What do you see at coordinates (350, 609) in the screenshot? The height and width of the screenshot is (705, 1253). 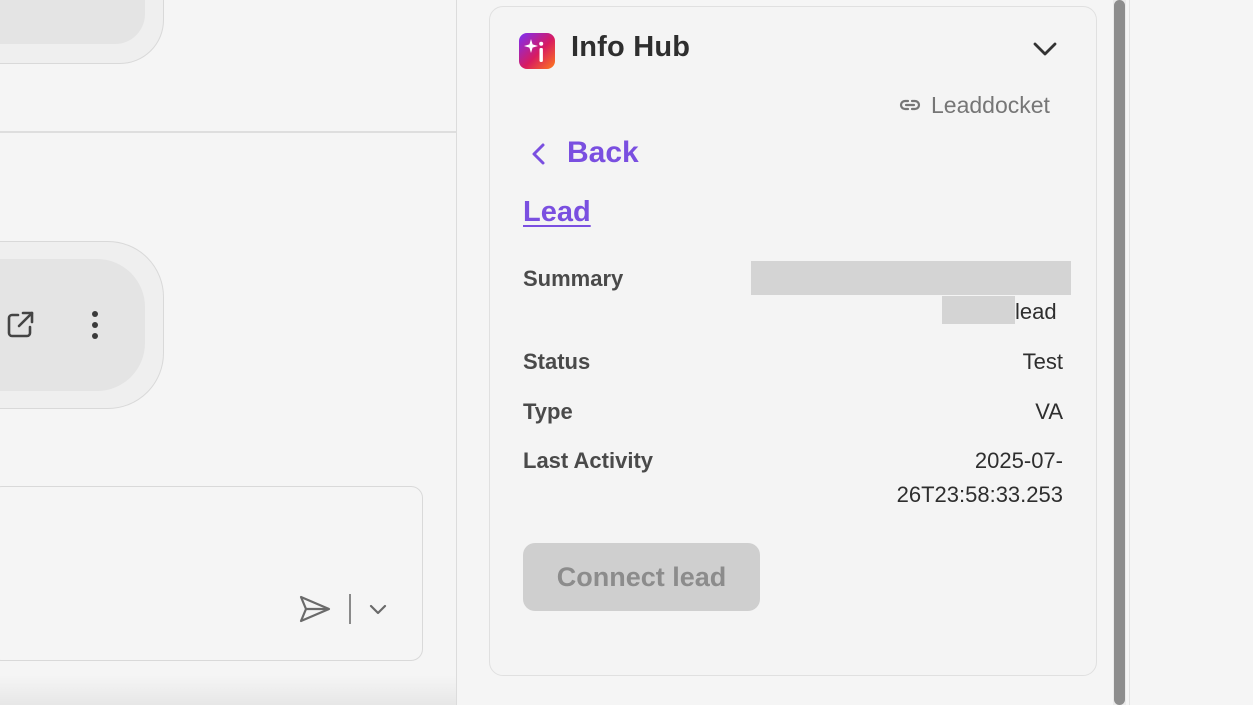 I see `send-divider` at bounding box center [350, 609].